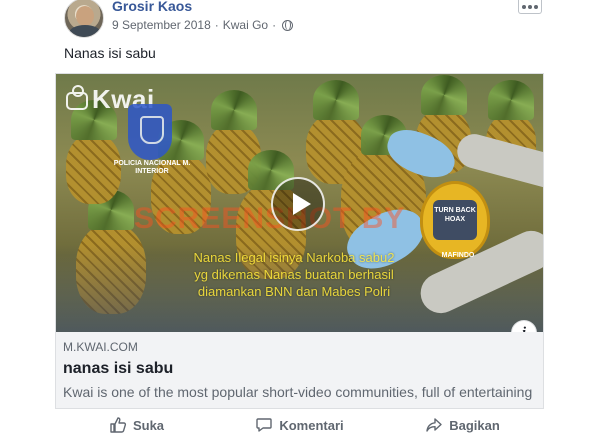 Image resolution: width=600 pixels, height=438 pixels. Describe the element at coordinates (110, 53) in the screenshot. I see `post-caption: Nanas isi sabu` at that location.